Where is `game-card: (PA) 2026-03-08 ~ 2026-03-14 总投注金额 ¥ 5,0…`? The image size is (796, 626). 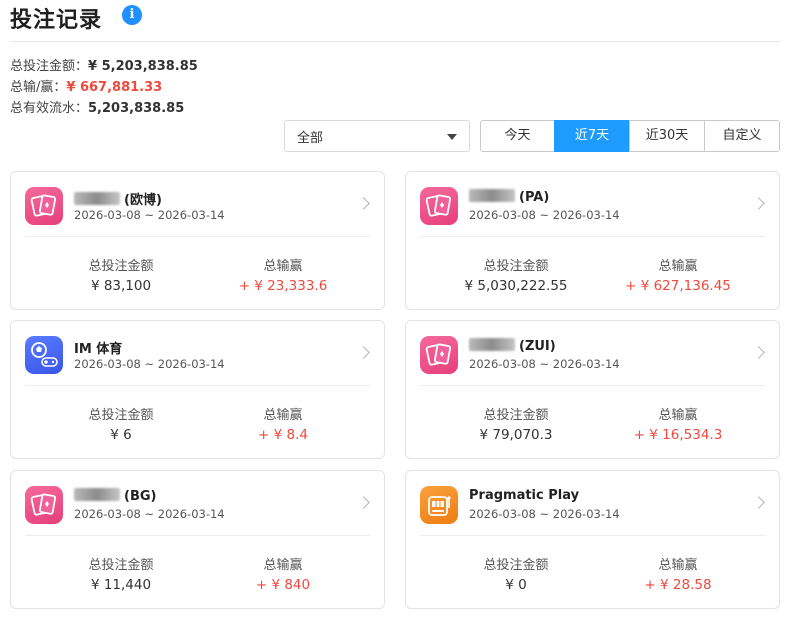 game-card: (PA) 2026-03-08 ~ 2026-03-14 总投注金额 ¥ 5,0… is located at coordinates (592, 240).